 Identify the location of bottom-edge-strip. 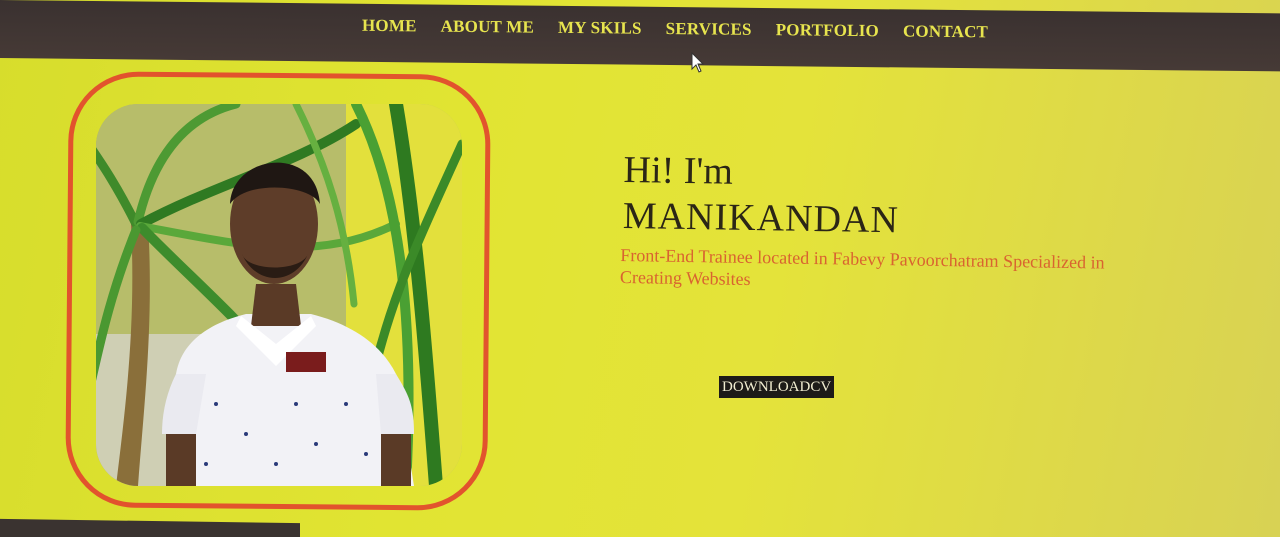
(150, 527).